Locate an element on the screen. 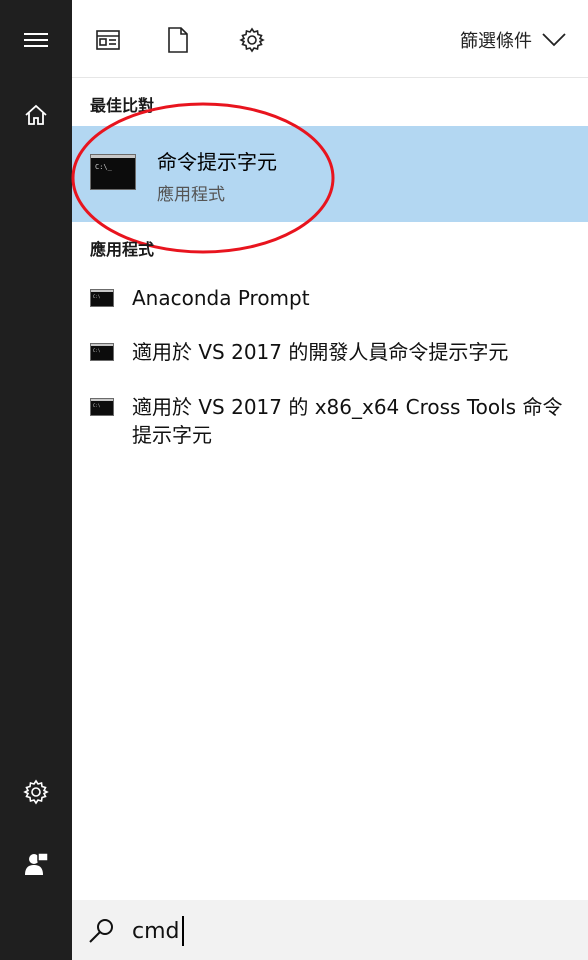 The image size is (588, 960). best-match-item: C:\_ 命令提示字元 應用程式 is located at coordinates (330, 174).